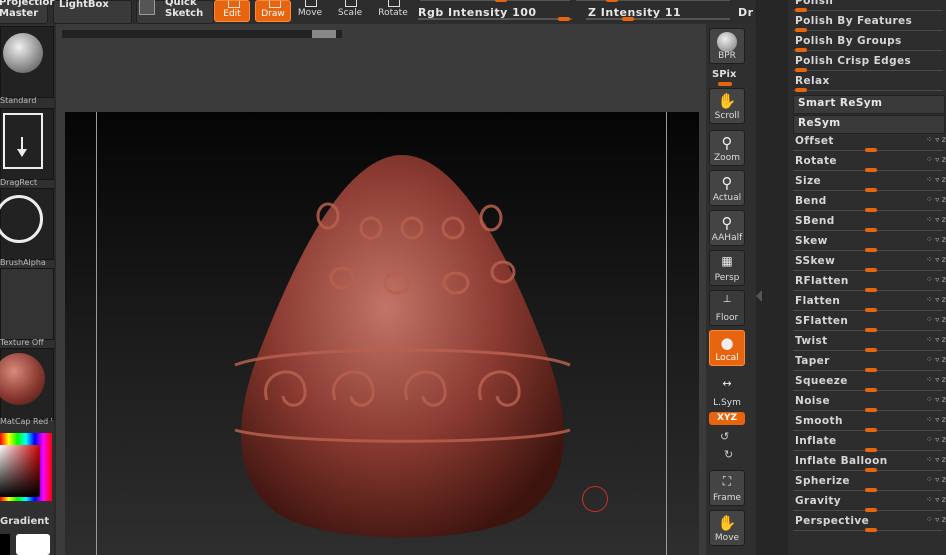 This screenshot has width=946, height=555. I want to click on polish-row: Polish Crisp Edges, so click(869, 63).